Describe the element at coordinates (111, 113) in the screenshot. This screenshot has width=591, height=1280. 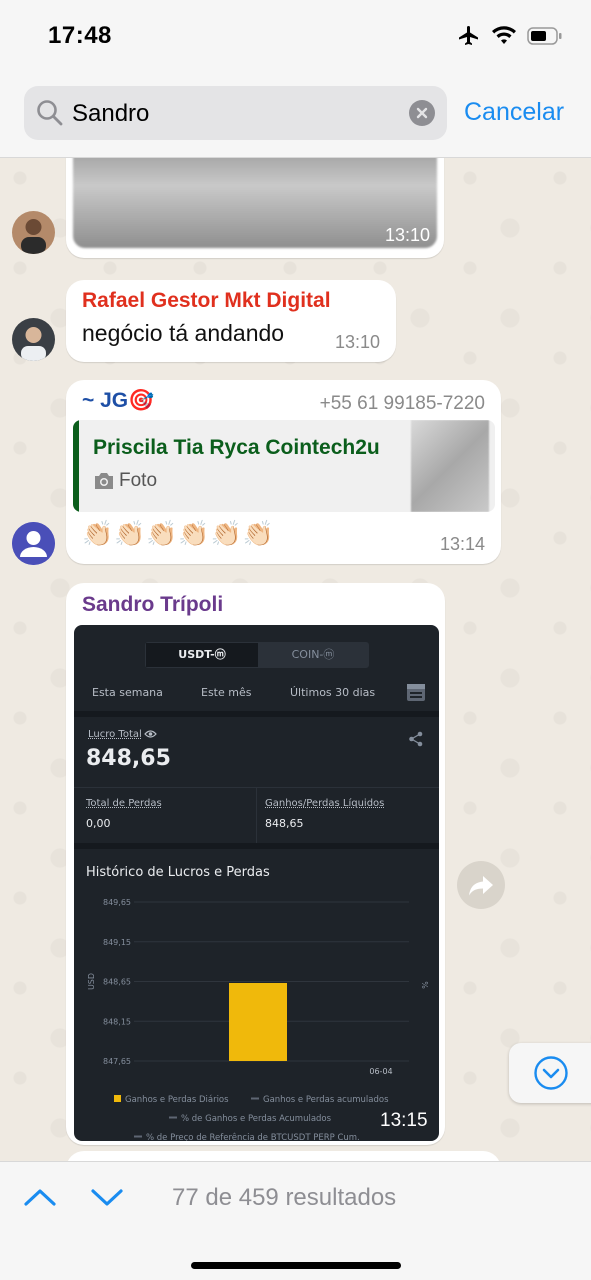
I see `search-query: Sandro` at that location.